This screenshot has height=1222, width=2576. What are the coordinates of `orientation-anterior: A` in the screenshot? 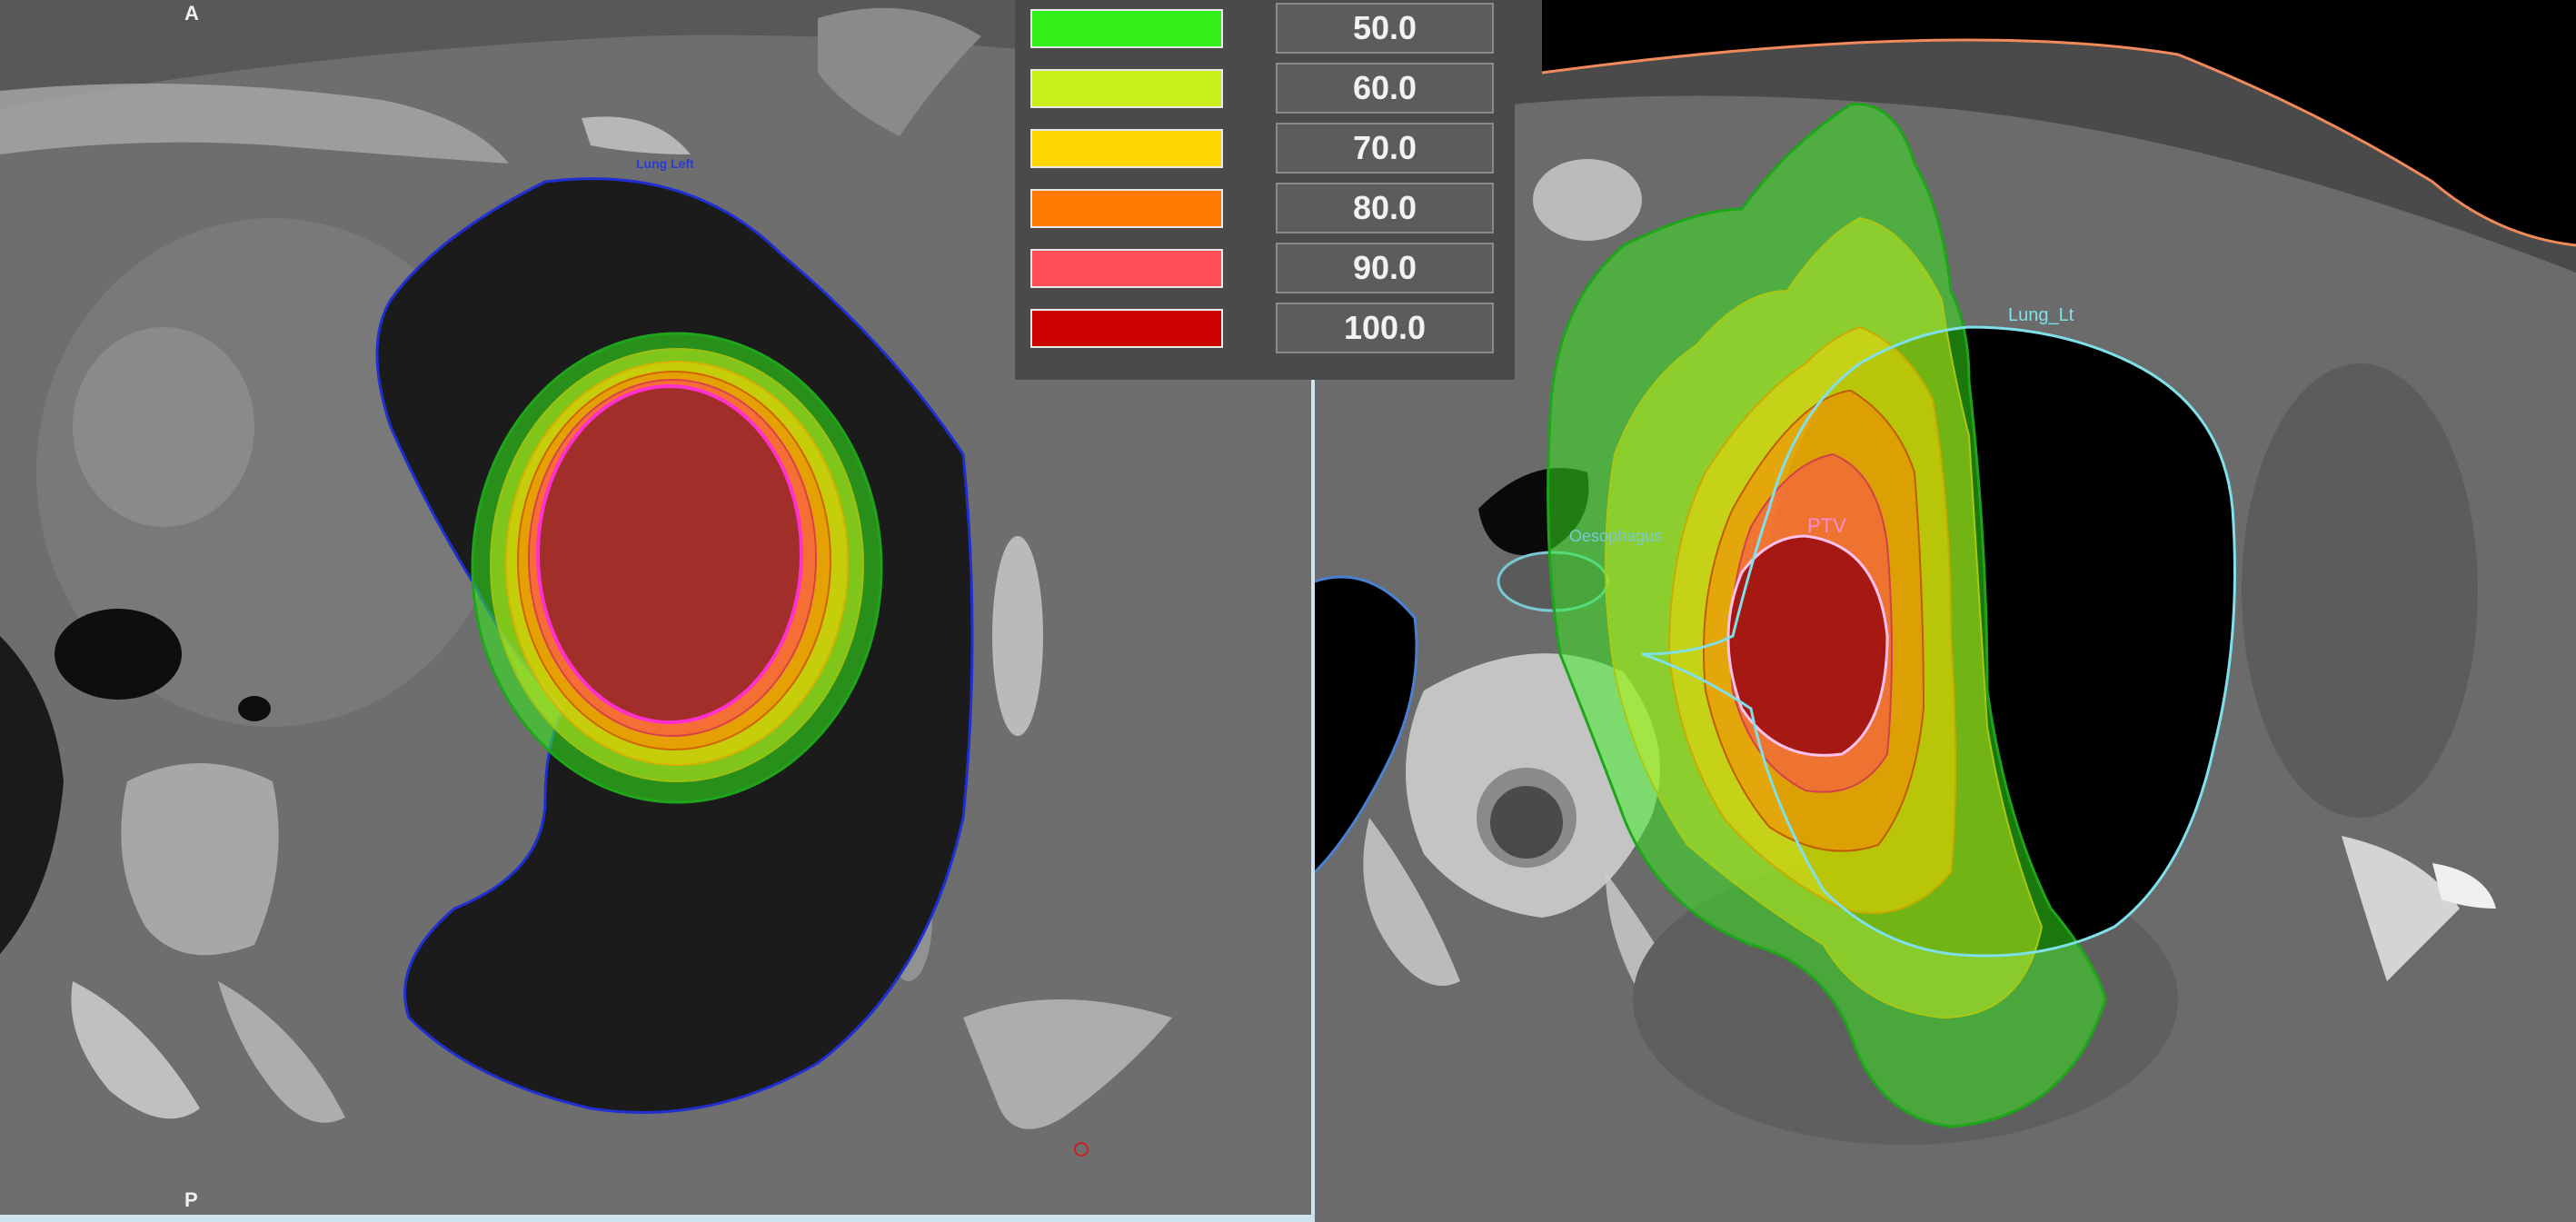 It's located at (191, 13).